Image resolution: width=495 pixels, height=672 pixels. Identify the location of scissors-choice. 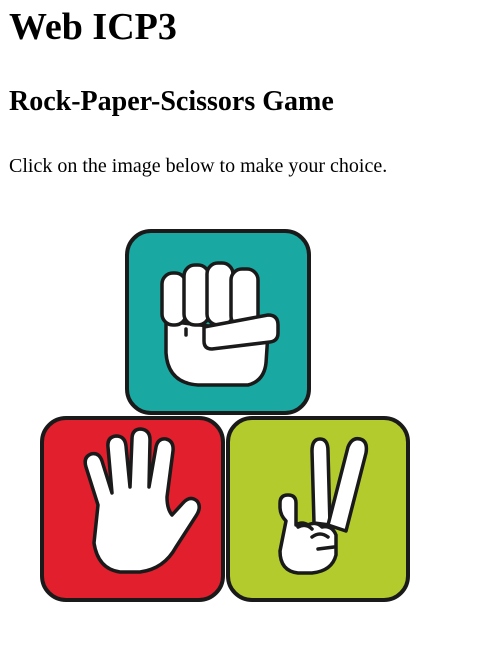
(318, 509).